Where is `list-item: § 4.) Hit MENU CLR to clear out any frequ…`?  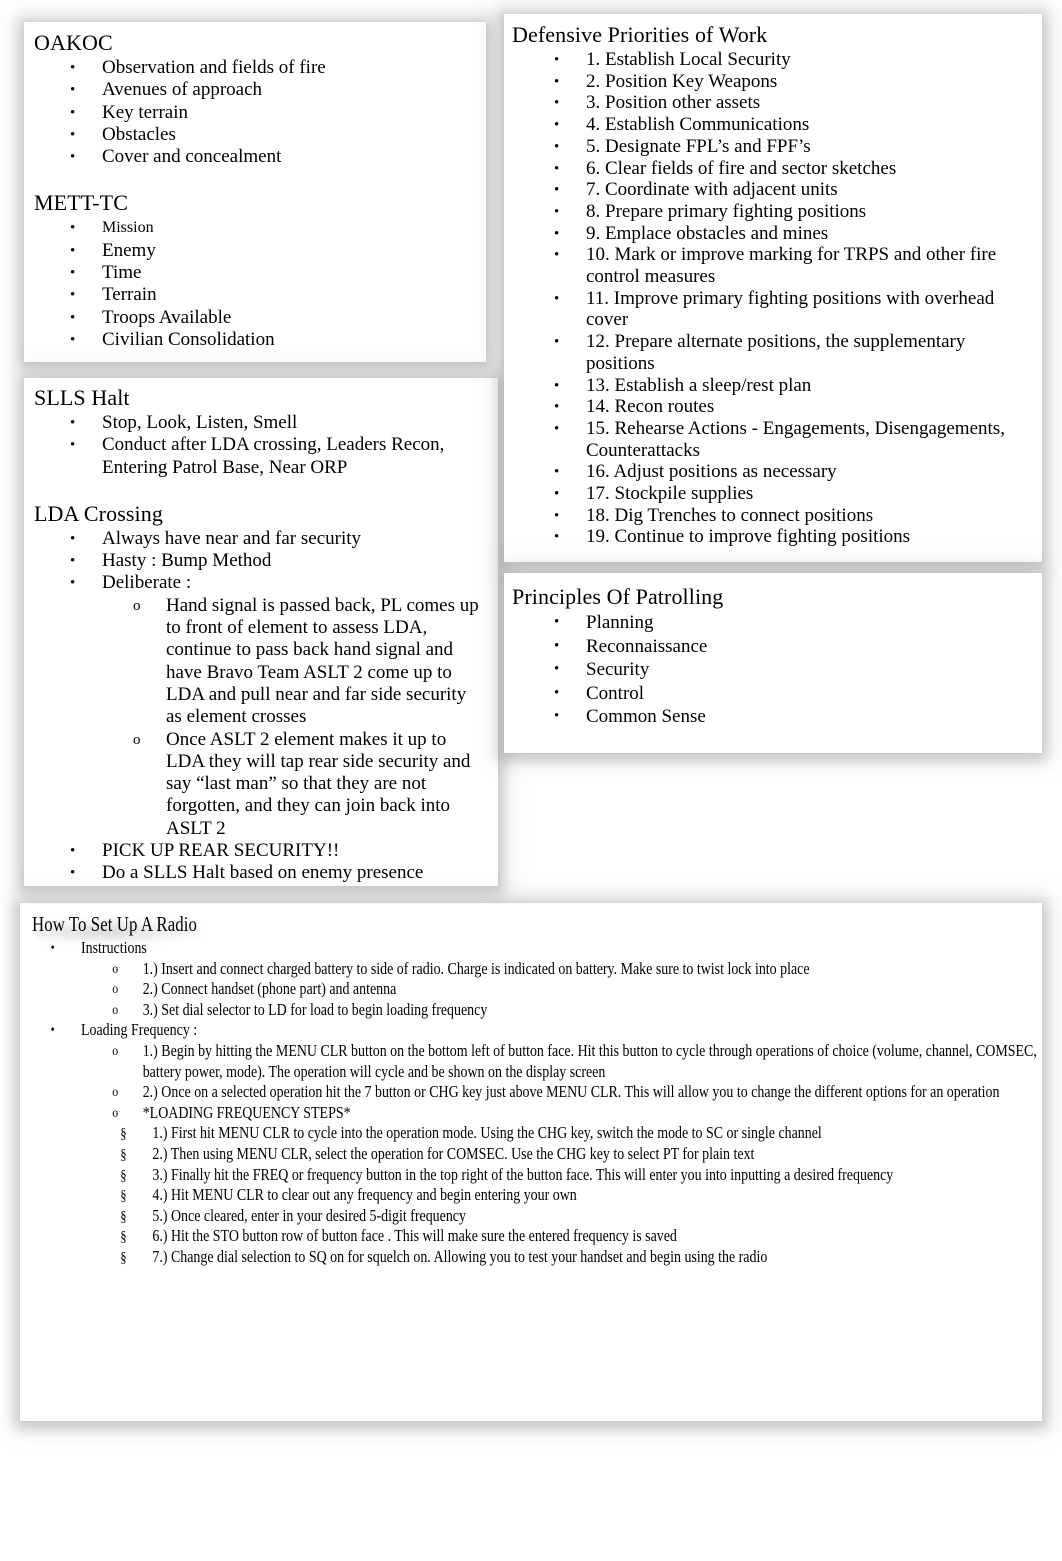
list-item: § 4.) Hit MENU CLR to clear out any frequ… is located at coordinates (581, 1195).